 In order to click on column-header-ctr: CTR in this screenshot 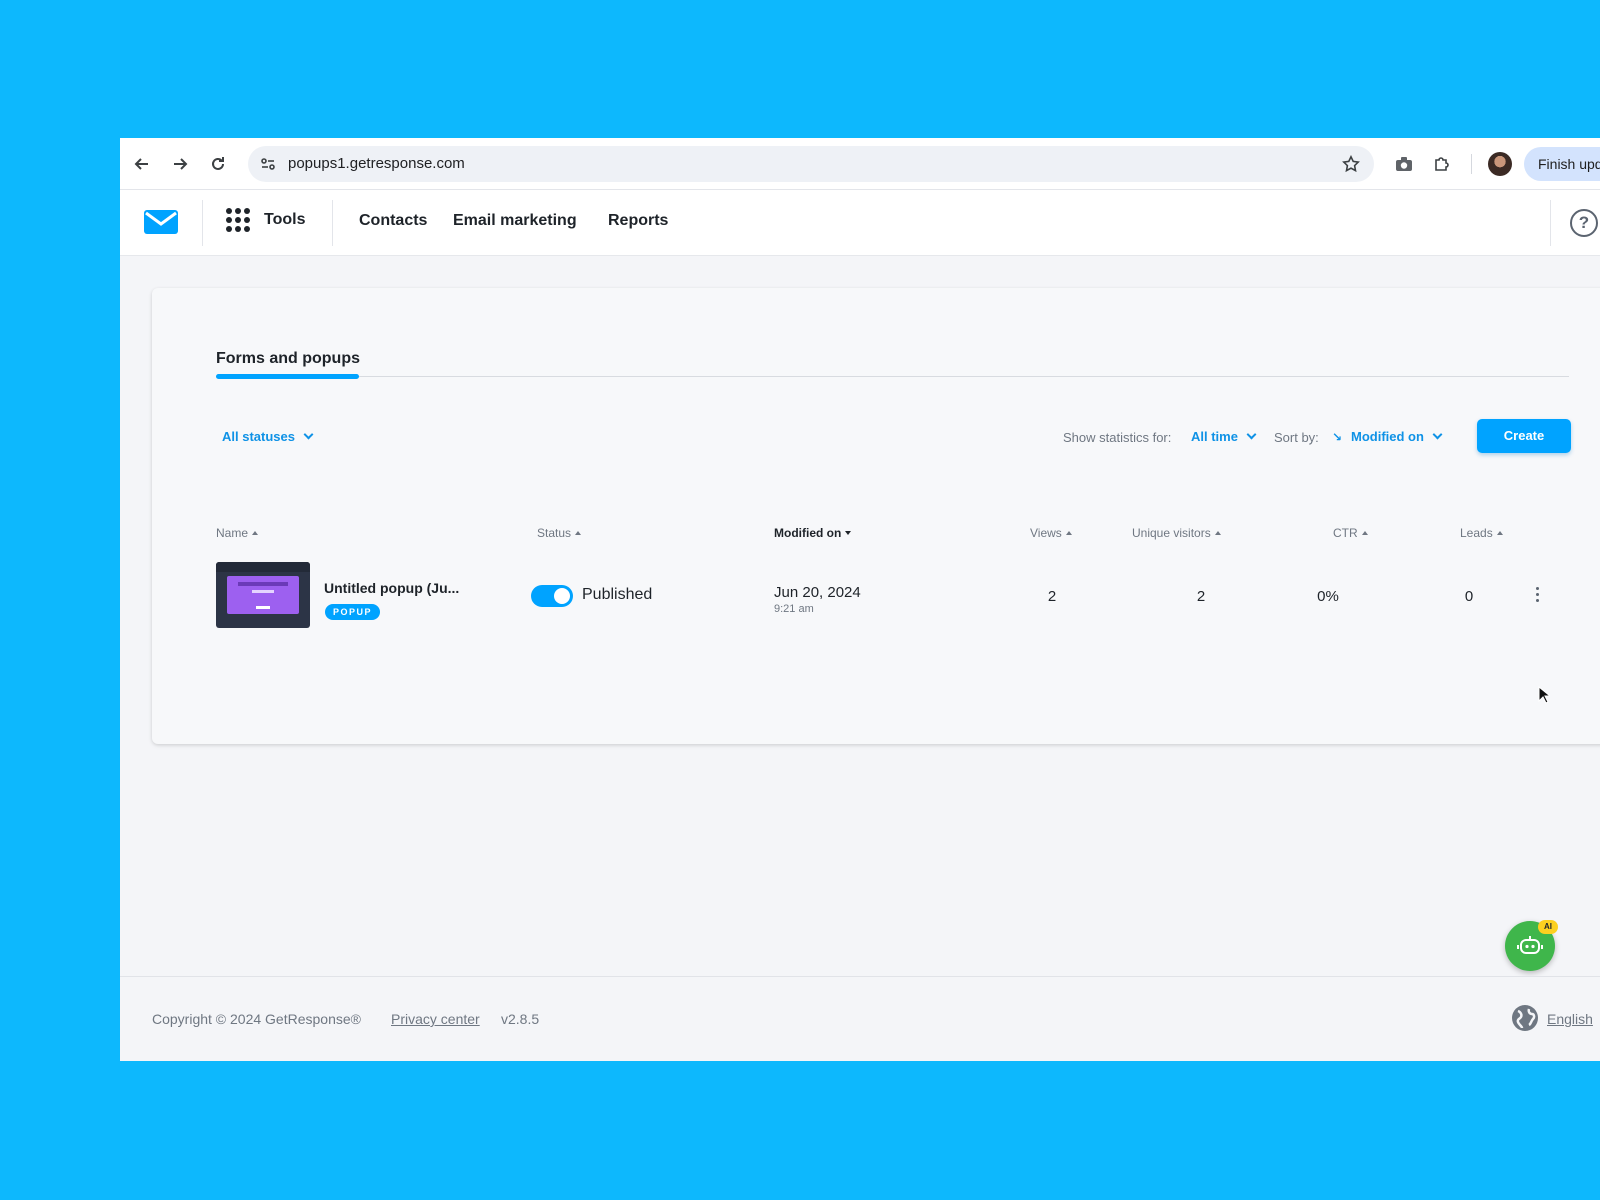, I will do `click(1350, 533)`.